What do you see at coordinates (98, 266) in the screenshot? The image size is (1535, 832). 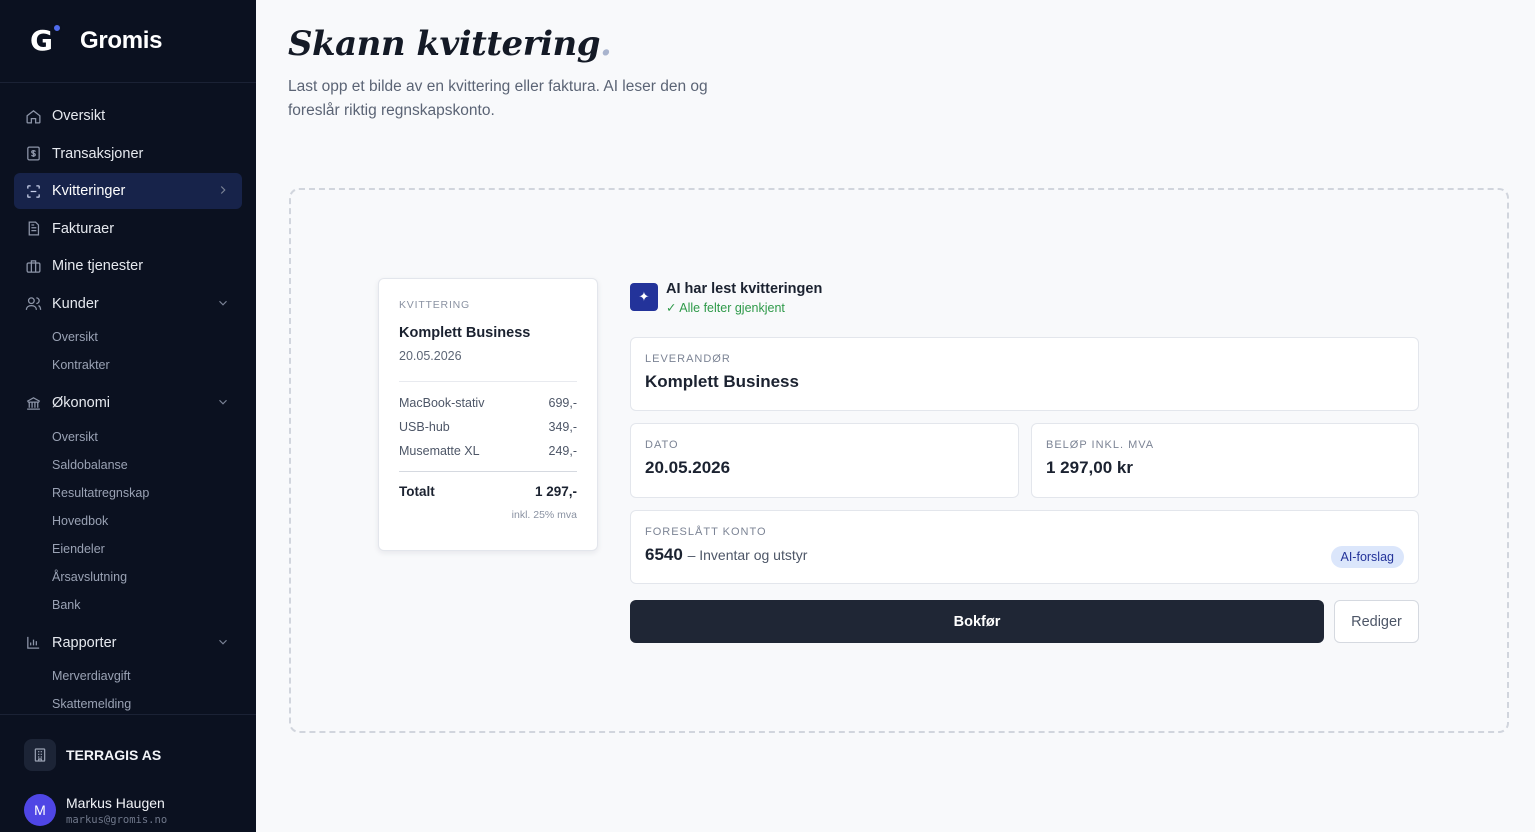 I see `sidebar-item-label: Mine tjenester` at bounding box center [98, 266].